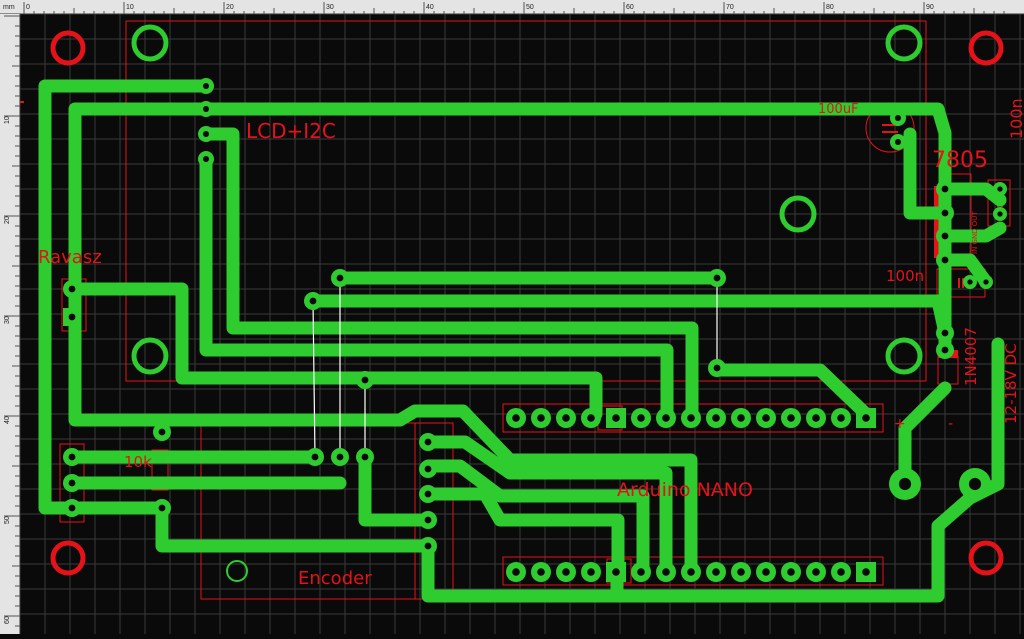 The width and height of the screenshot is (1024, 639). What do you see at coordinates (291, 131) in the screenshot?
I see `label-lcd: LCD+I2C` at bounding box center [291, 131].